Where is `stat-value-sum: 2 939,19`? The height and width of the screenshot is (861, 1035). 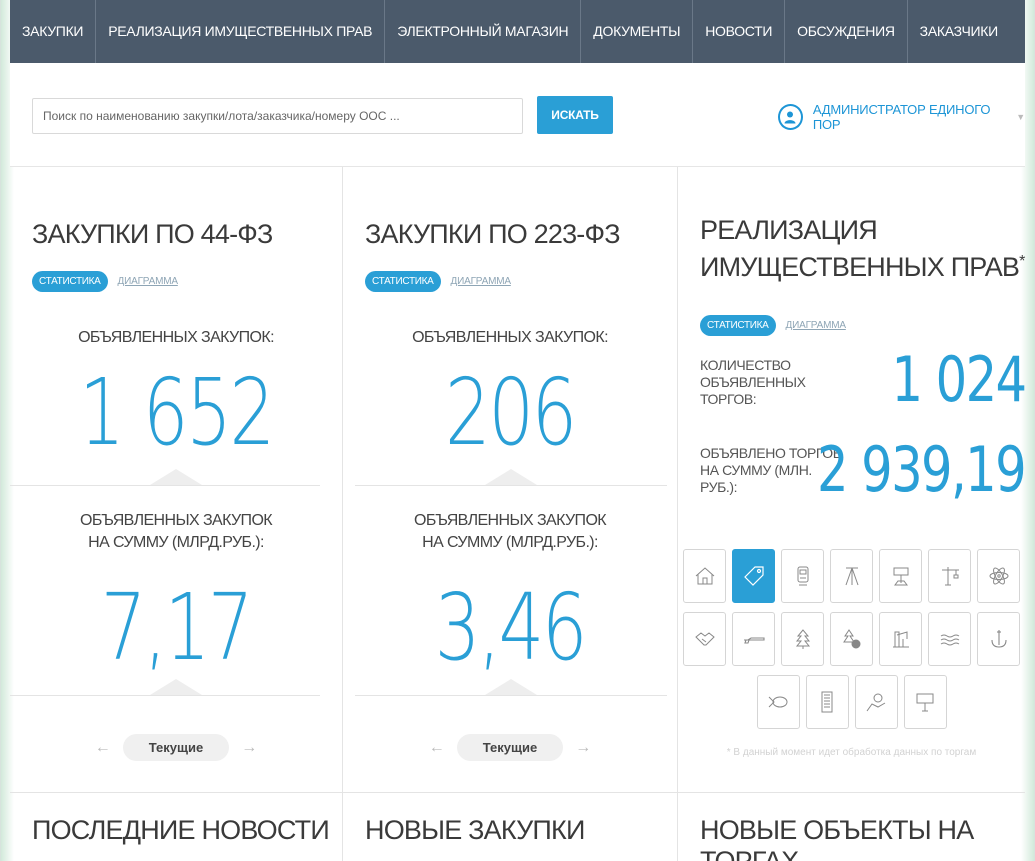 stat-value-sum: 2 939,19 is located at coordinates (921, 469).